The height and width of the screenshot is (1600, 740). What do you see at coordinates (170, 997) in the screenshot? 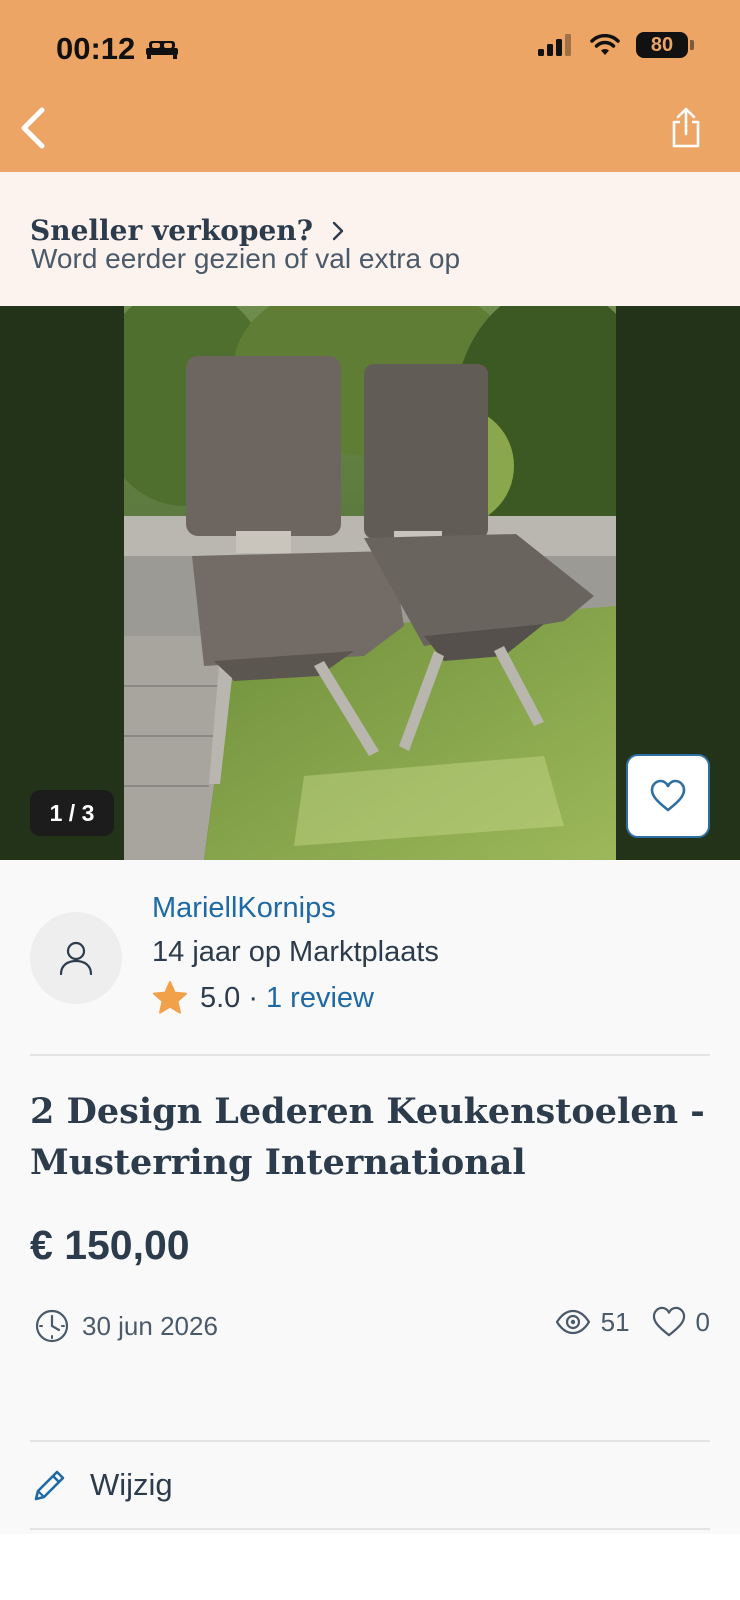
I see `star-icon` at bounding box center [170, 997].